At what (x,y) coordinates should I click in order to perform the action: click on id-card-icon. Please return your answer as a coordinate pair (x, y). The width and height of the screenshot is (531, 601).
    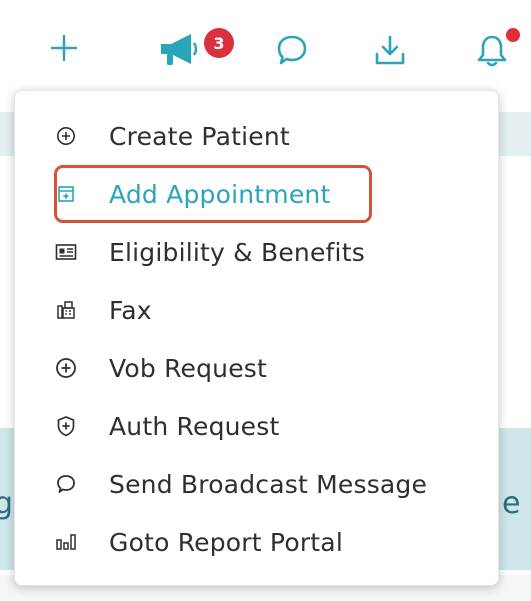
    Looking at the image, I should click on (66, 252).